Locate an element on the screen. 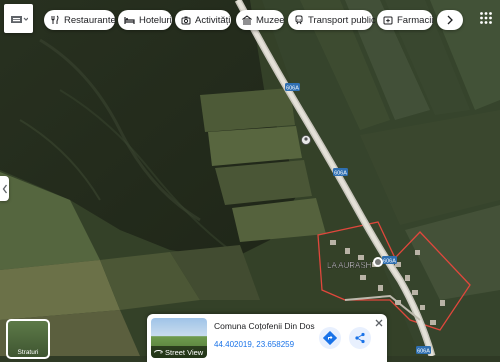 The width and height of the screenshot is (500, 362). chip-restaurants: Restaurante is located at coordinates (80, 20).